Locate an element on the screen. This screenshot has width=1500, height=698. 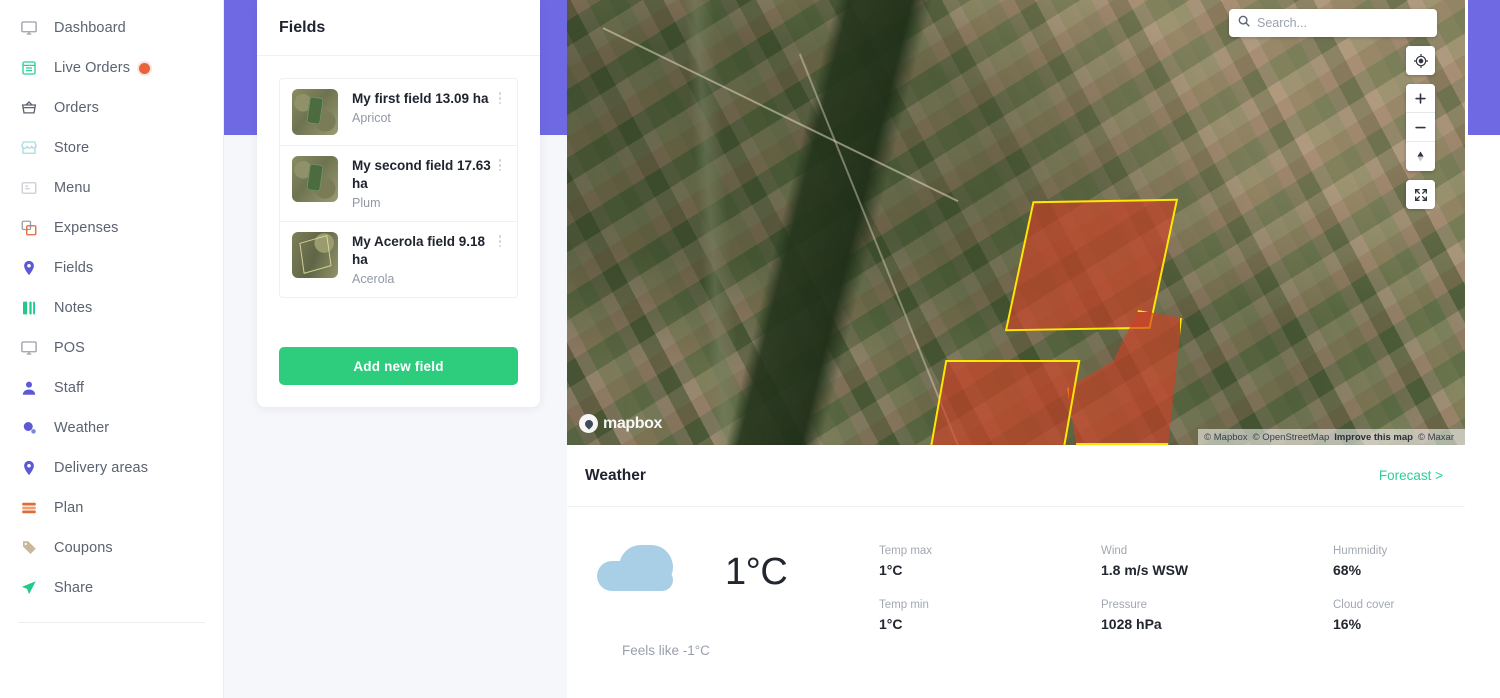
sidebar-item-weather: Weather is located at coordinates (111, 428).